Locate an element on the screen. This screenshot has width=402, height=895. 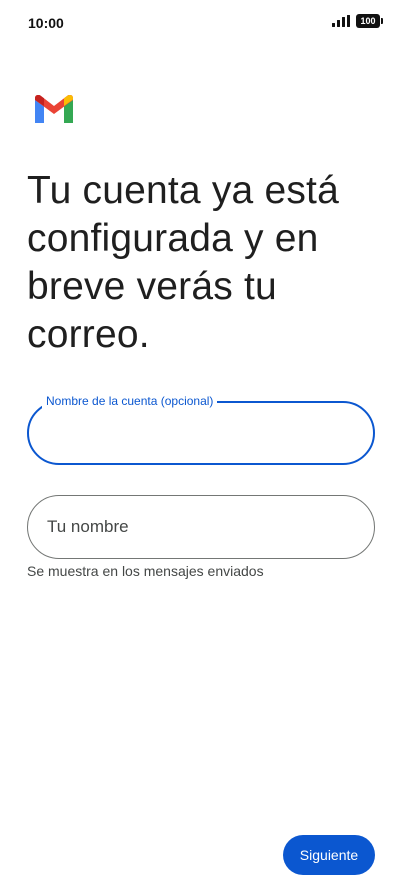
gmail-logo-icon is located at coordinates (54, 109).